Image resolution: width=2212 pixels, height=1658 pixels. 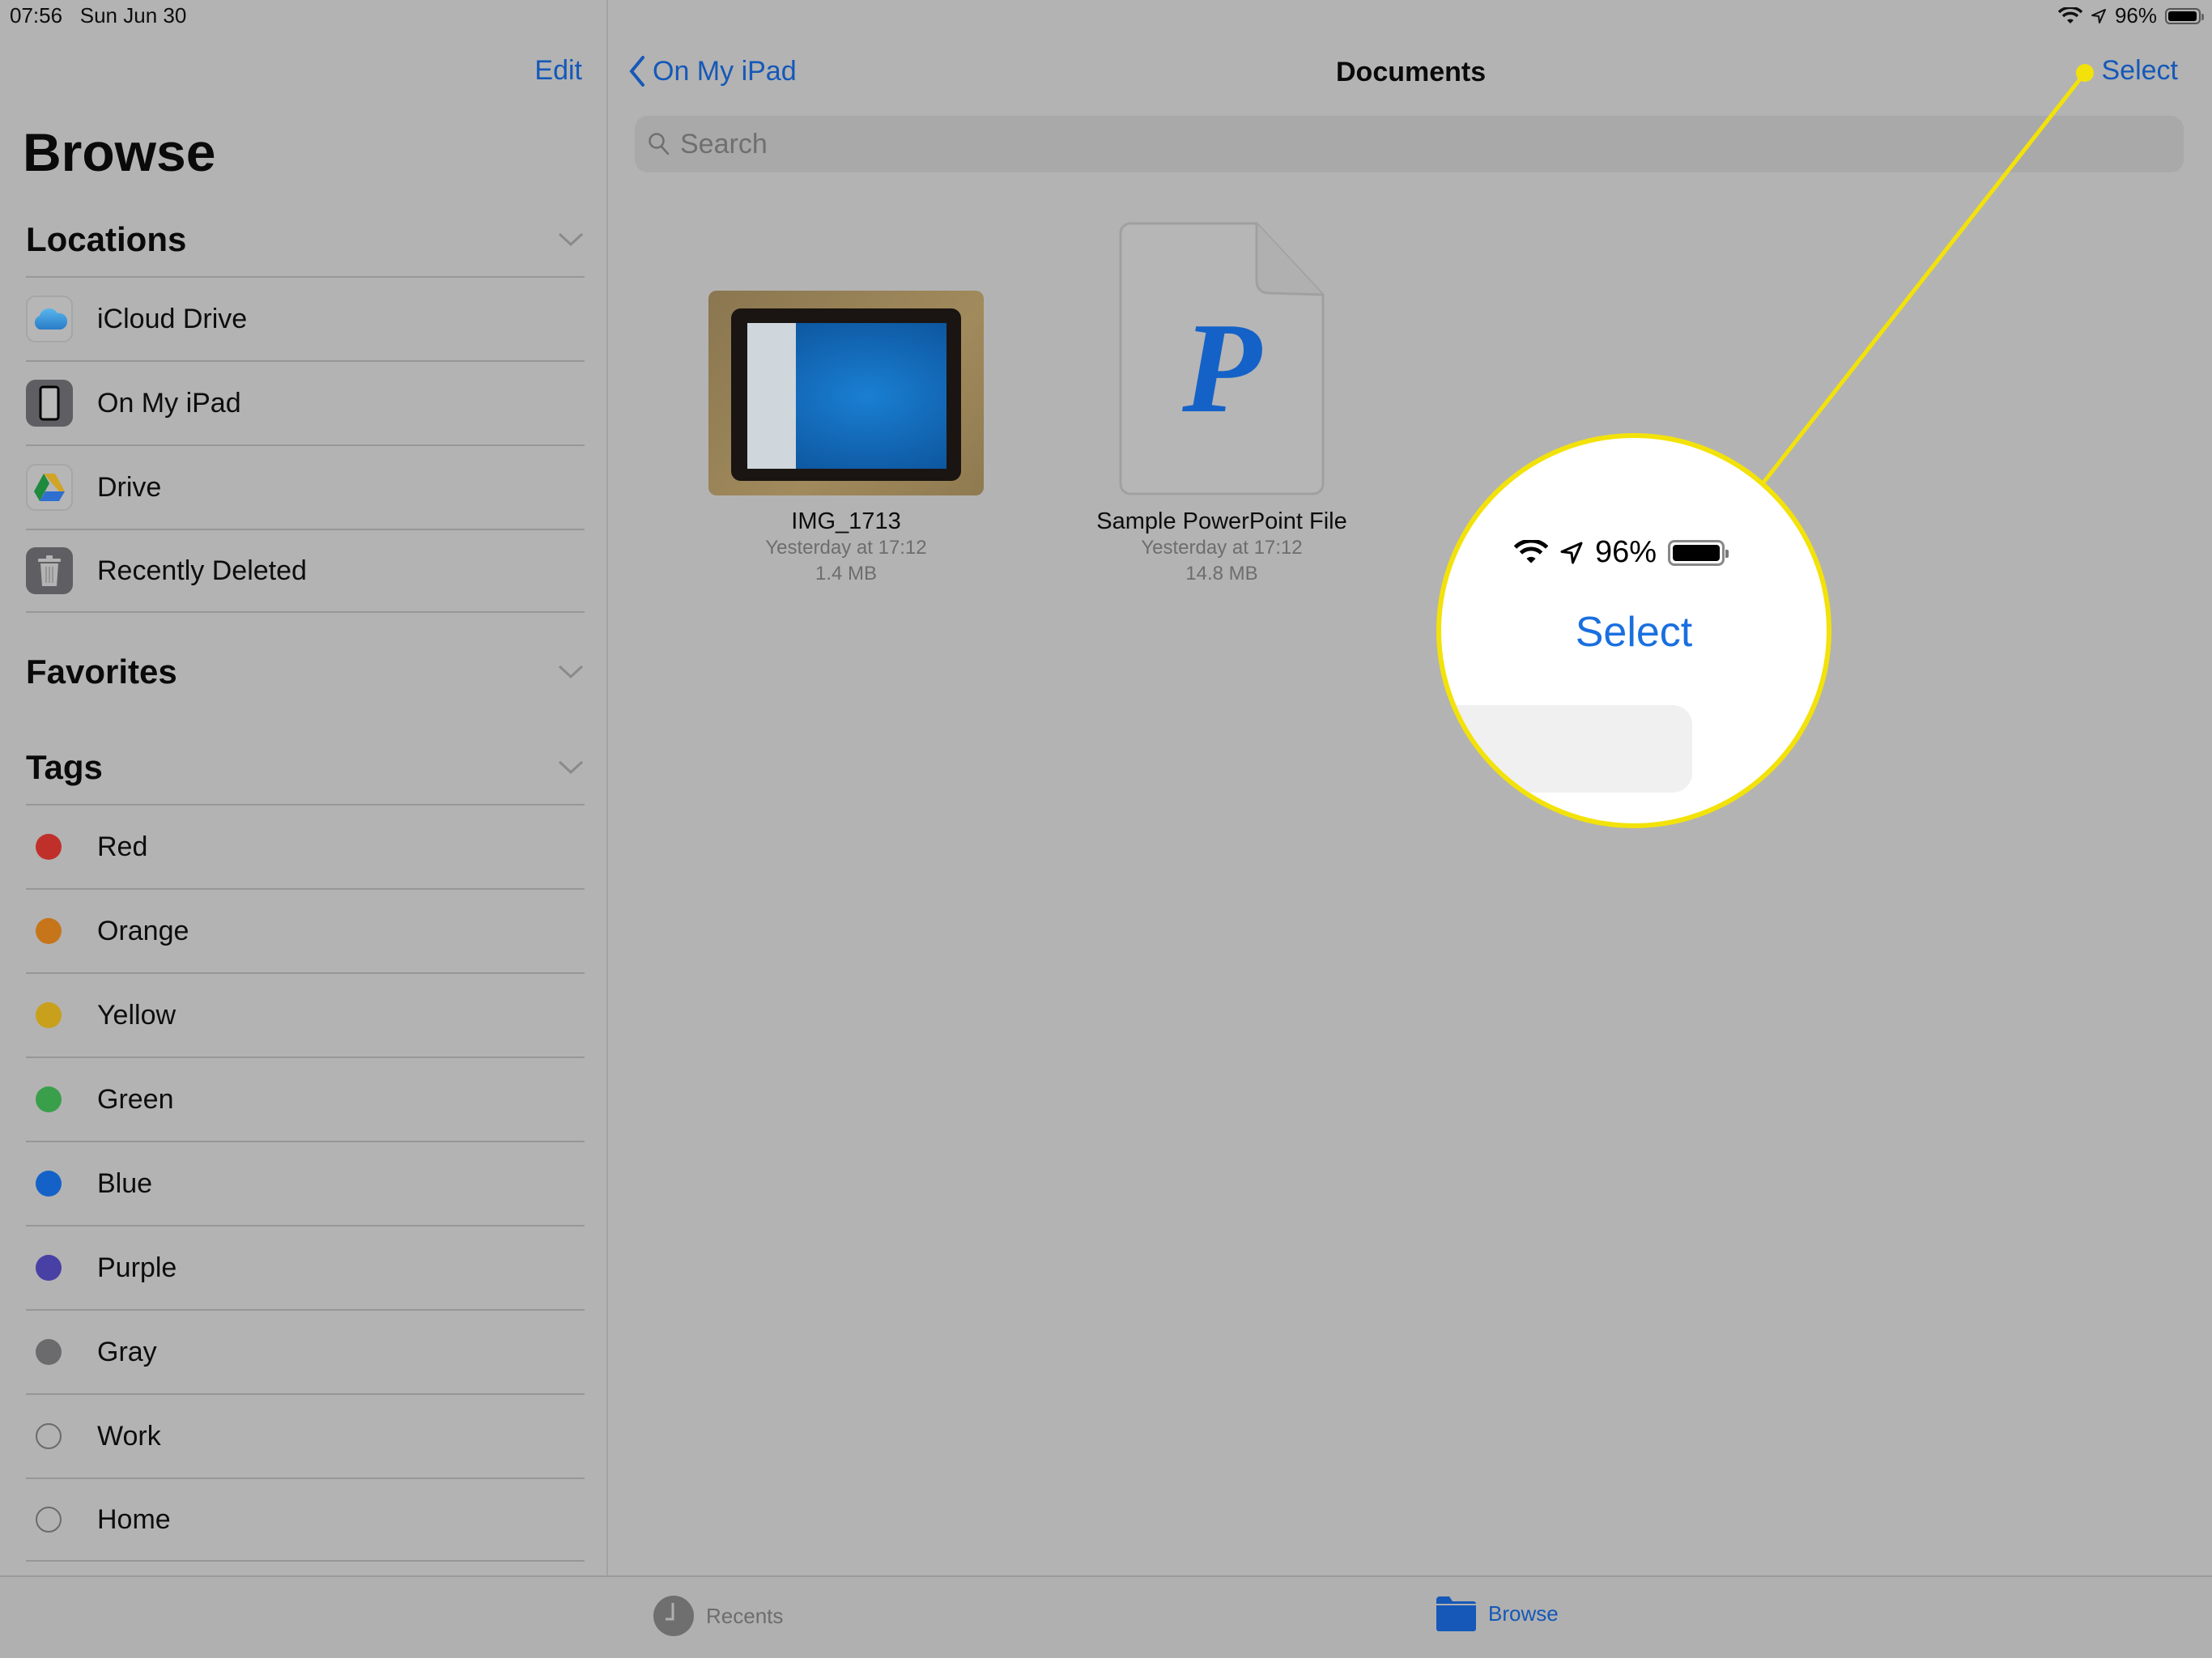 I want to click on clock-icon, so click(x=674, y=1616).